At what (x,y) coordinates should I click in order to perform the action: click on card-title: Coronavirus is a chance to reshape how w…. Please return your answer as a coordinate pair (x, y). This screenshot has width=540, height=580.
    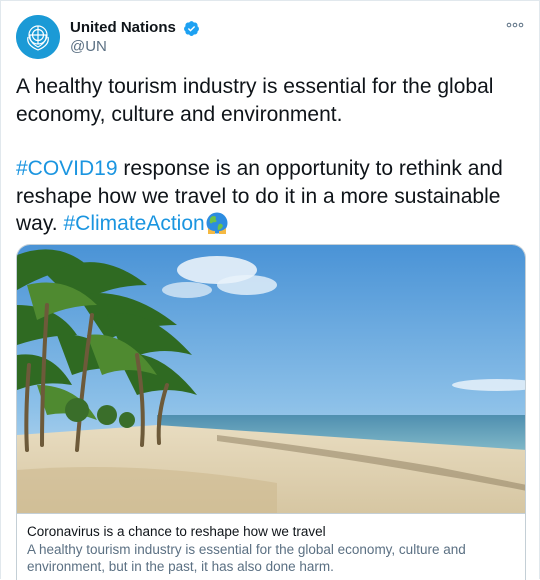
    Looking at the image, I should click on (176, 531).